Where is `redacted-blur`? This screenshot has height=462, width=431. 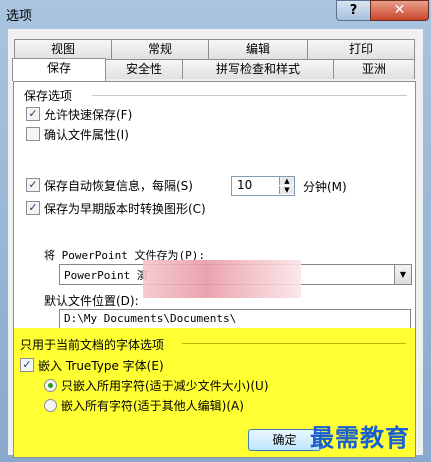 redacted-blur is located at coordinates (222, 279).